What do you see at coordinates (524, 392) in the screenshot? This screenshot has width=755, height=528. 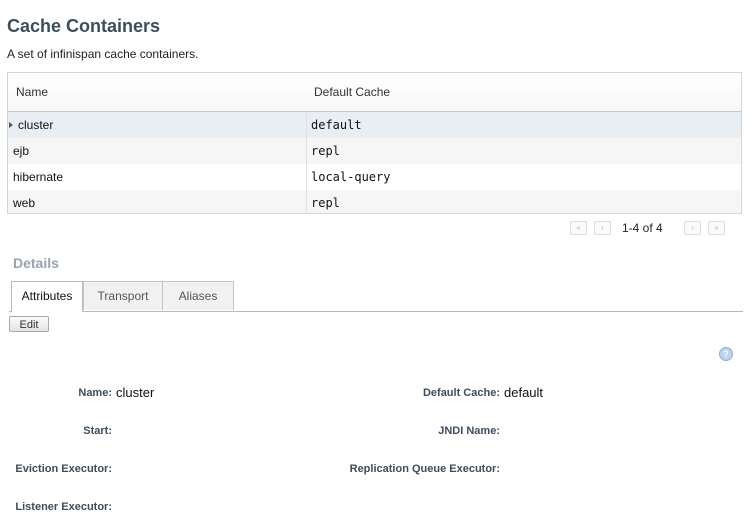 I see `field-value-default-cache: default` at bounding box center [524, 392].